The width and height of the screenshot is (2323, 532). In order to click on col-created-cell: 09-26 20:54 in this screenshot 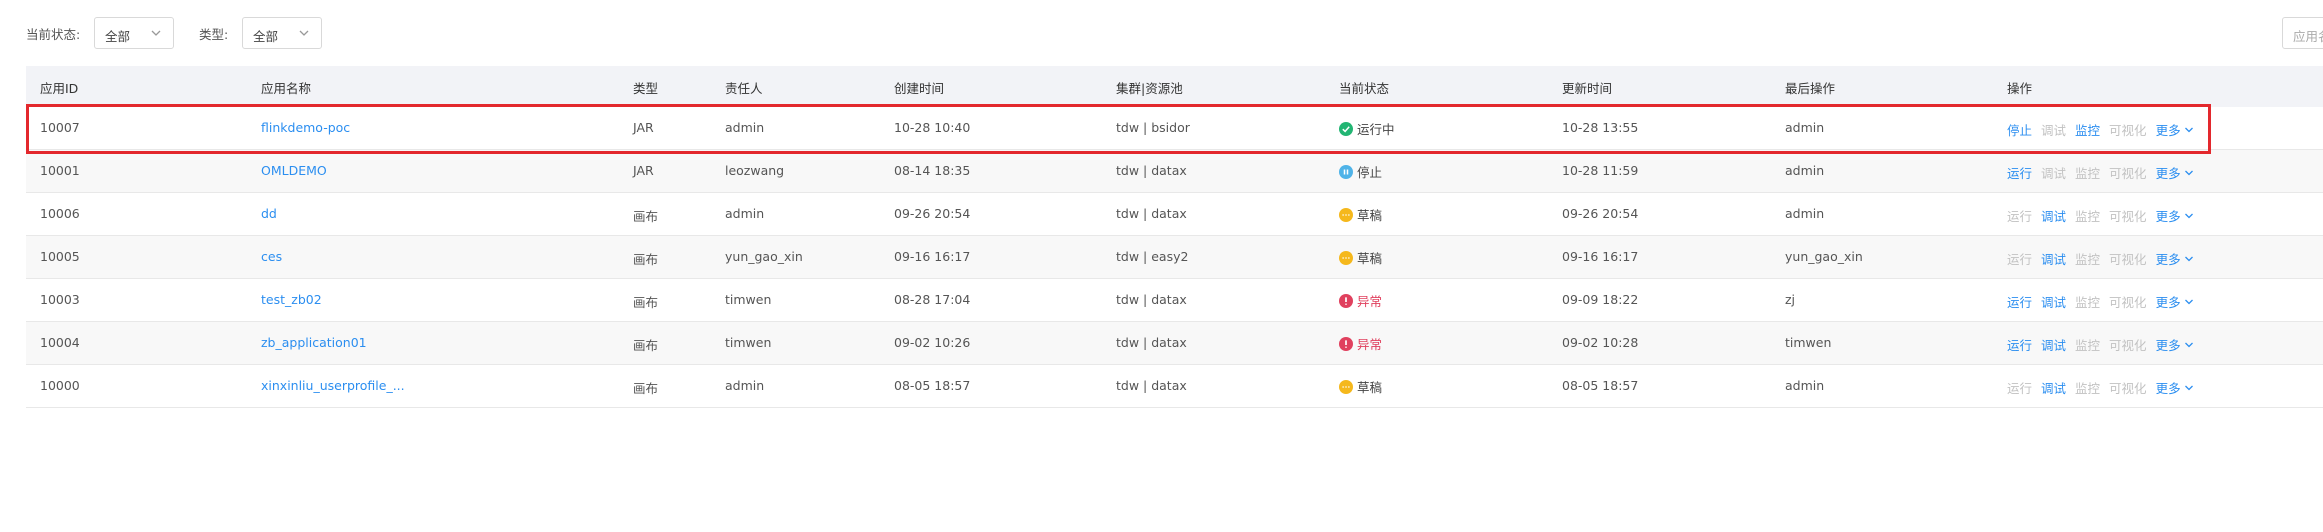, I will do `click(932, 213)`.